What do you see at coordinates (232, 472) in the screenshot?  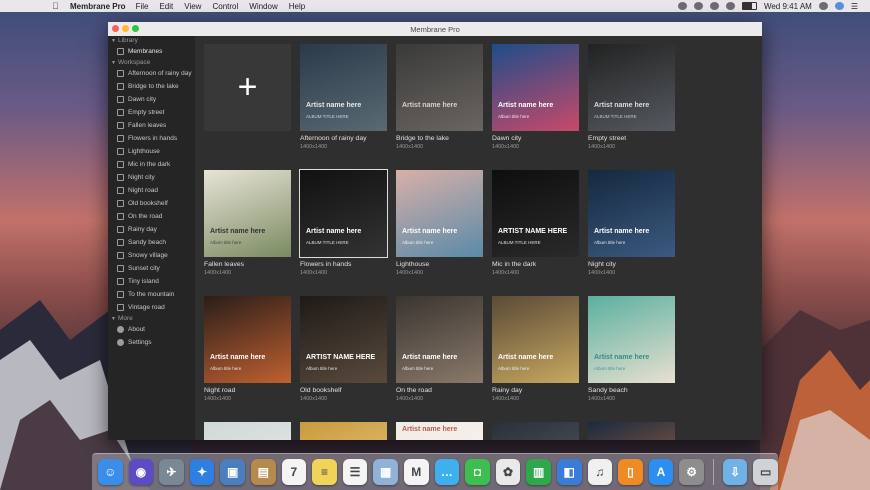 I see `photo-app-icon: ▣` at bounding box center [232, 472].